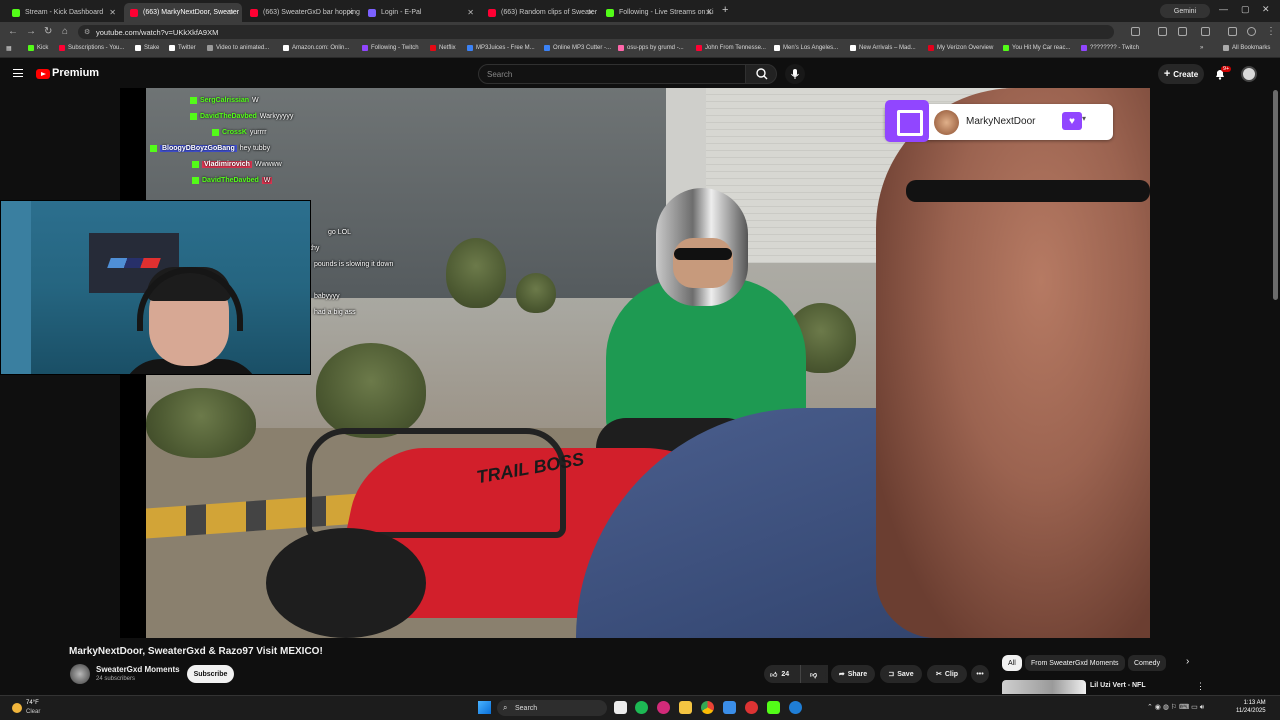  What do you see at coordinates (65, 31) in the screenshot?
I see `home-icon: ⌂` at bounding box center [65, 31].